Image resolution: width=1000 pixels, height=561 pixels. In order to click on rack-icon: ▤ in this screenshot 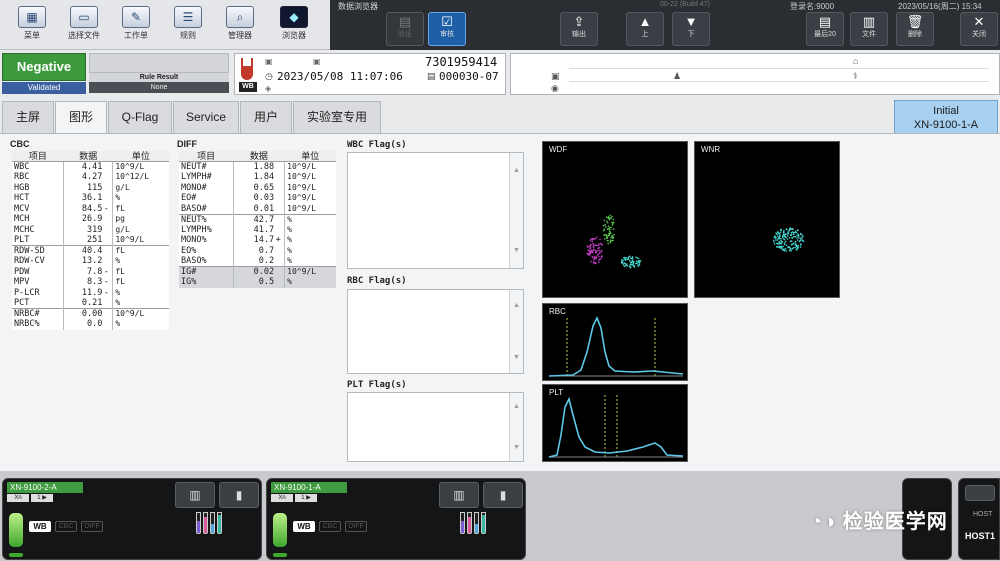, I will do `click(431, 76)`.